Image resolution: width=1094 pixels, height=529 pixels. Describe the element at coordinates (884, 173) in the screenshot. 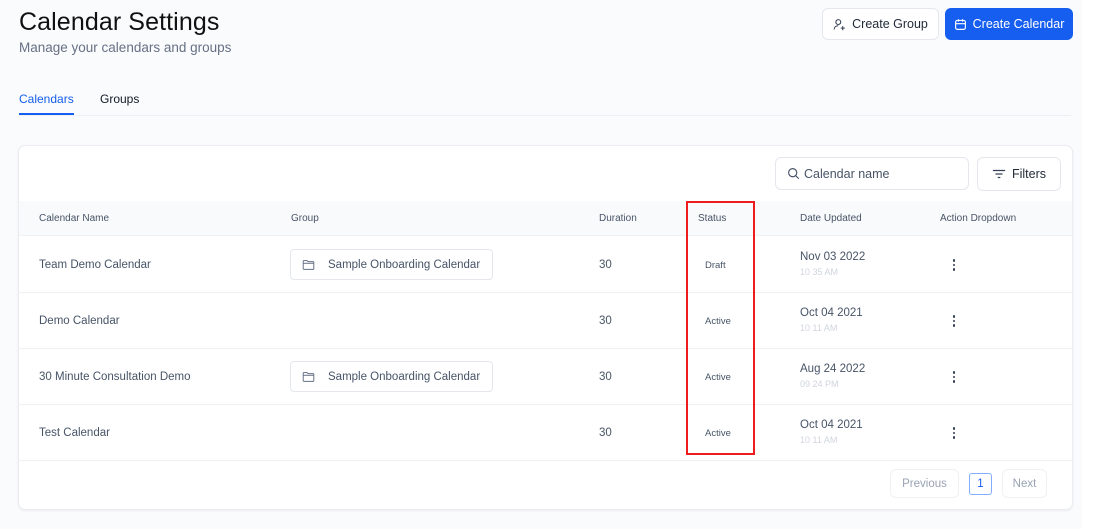

I see `search-input` at that location.